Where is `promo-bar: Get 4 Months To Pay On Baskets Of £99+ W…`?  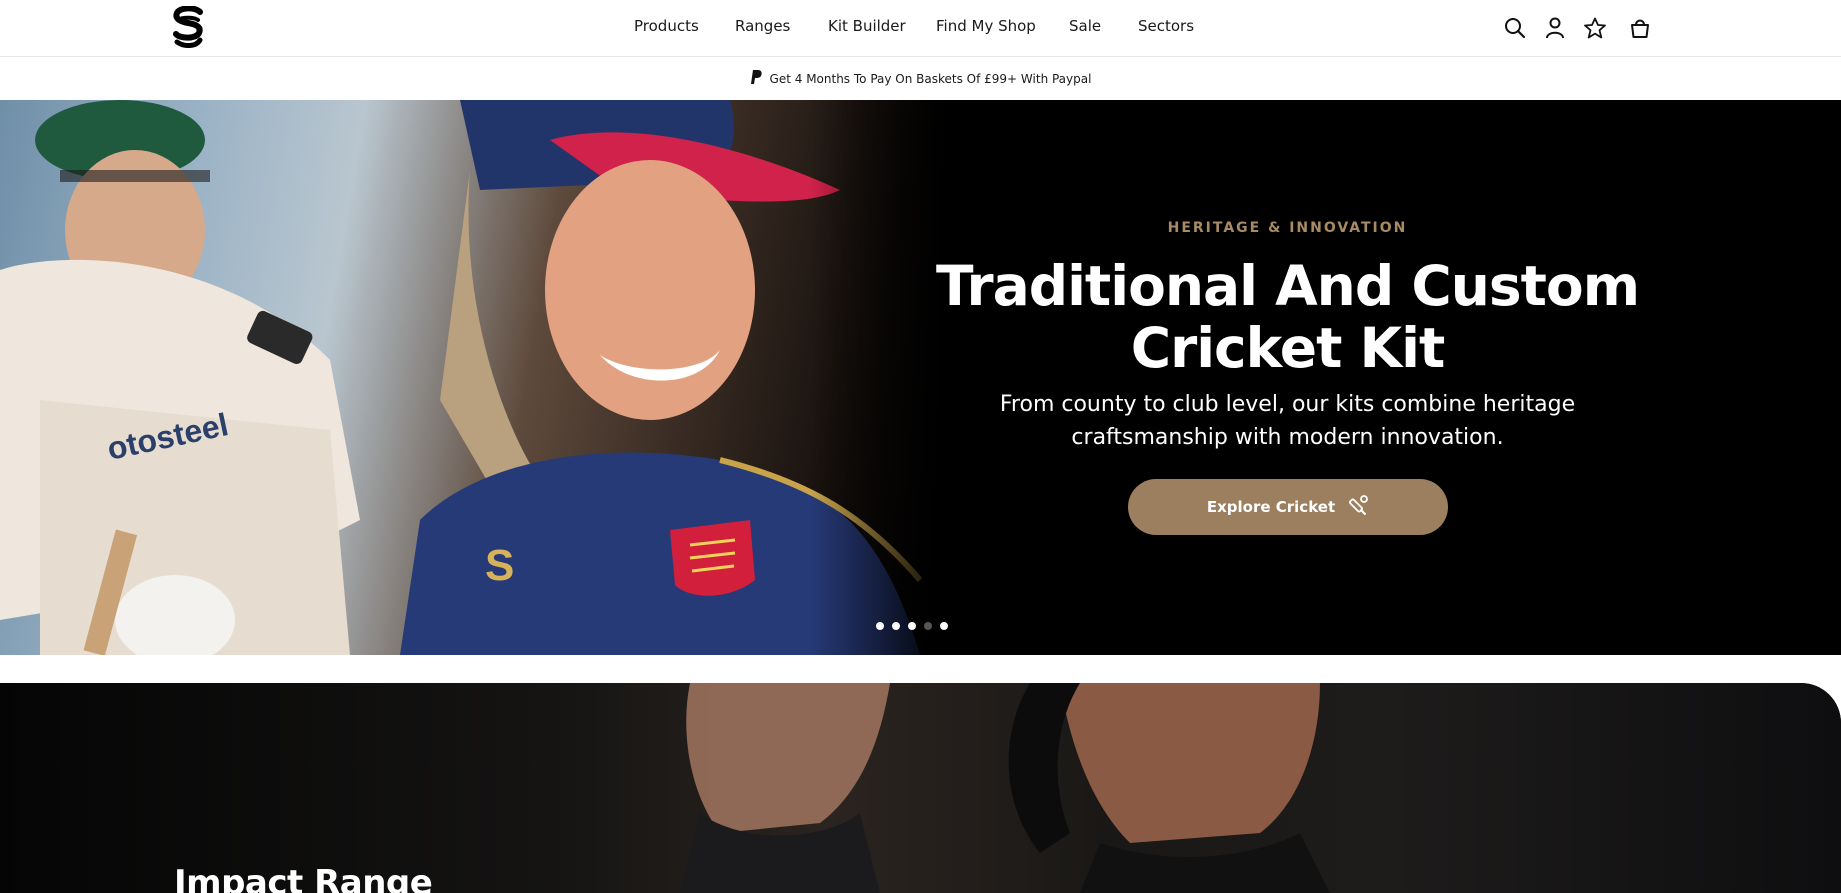
promo-bar: Get 4 Months To Pay On Baskets Of £99+ W… is located at coordinates (920, 78).